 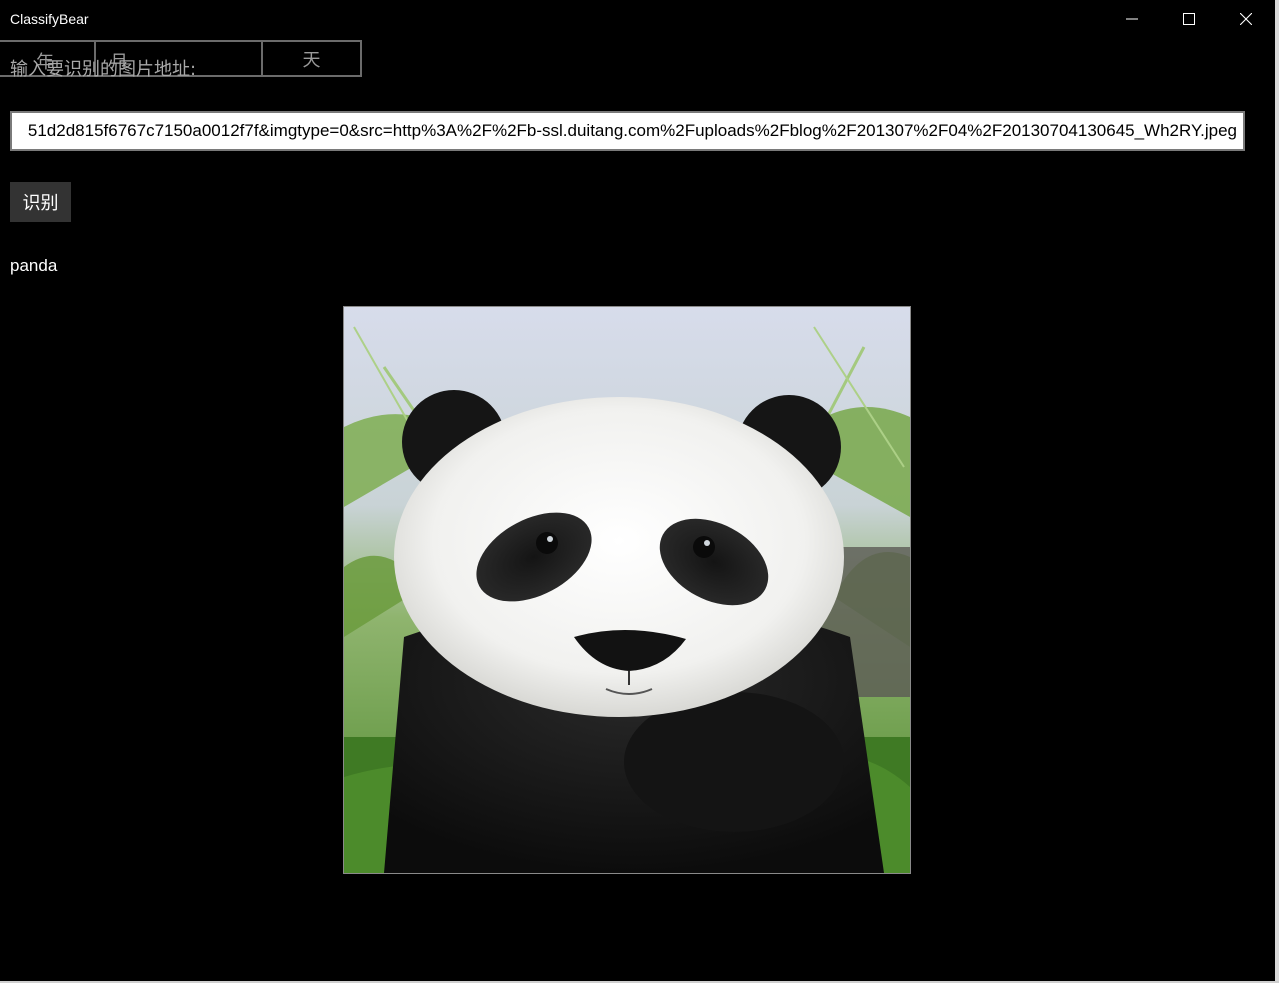 I want to click on date-picker-day: 天, so click(x=311, y=58).